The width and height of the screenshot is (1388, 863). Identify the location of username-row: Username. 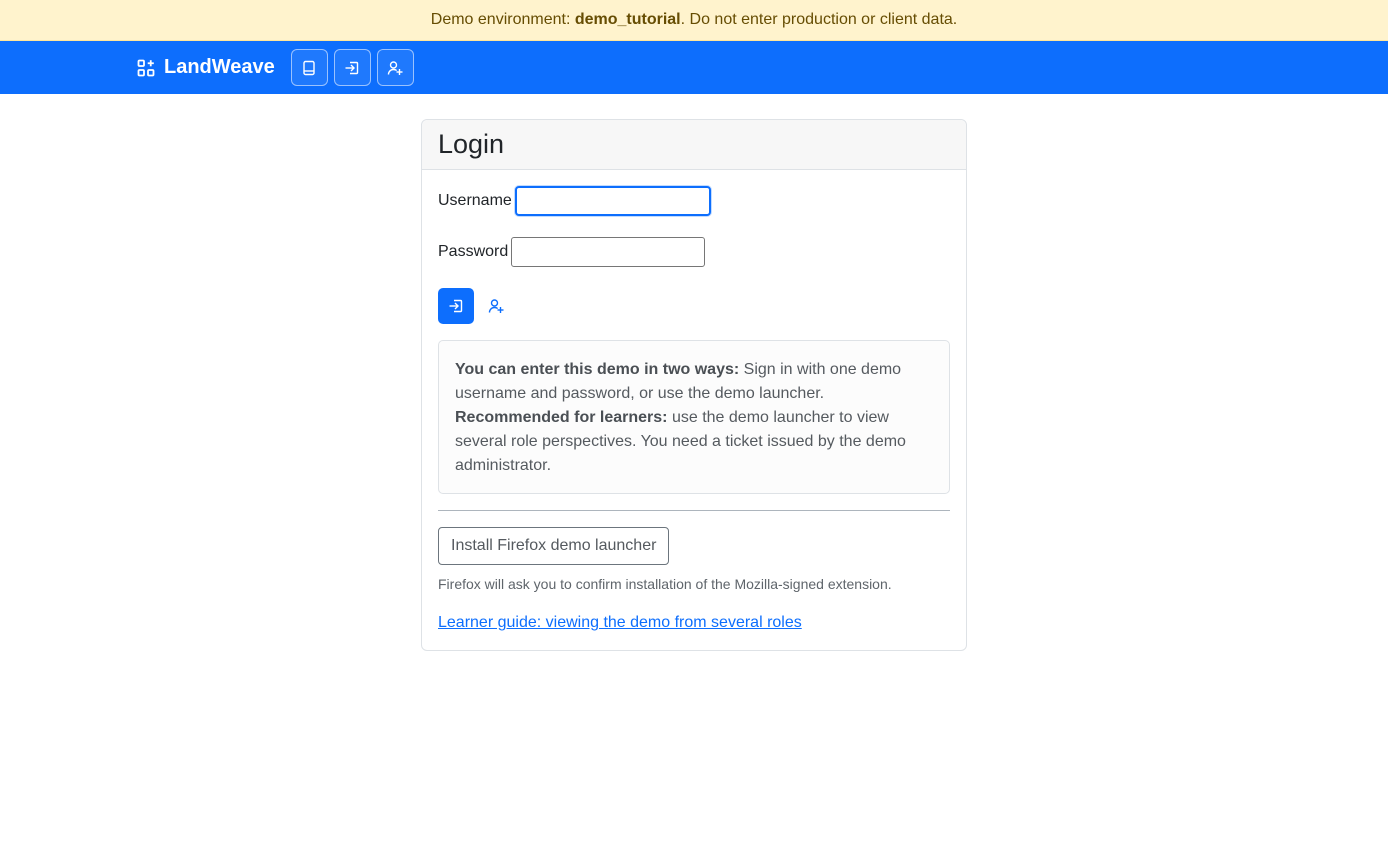
(574, 201).